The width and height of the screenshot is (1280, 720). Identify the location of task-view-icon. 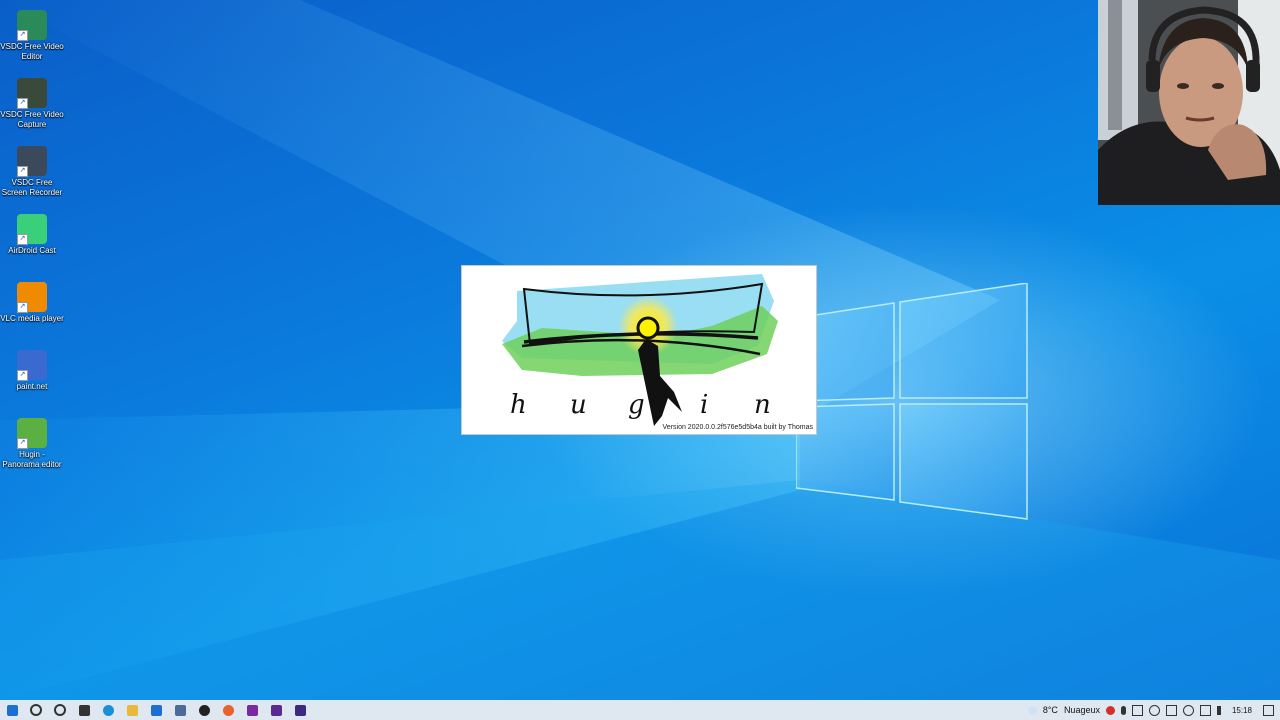
(84, 710).